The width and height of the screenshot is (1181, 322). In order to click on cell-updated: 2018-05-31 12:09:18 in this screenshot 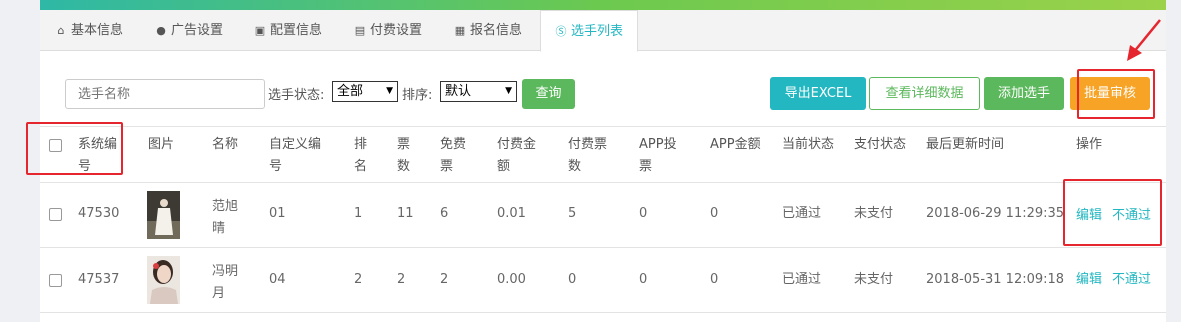, I will do `click(995, 279)`.